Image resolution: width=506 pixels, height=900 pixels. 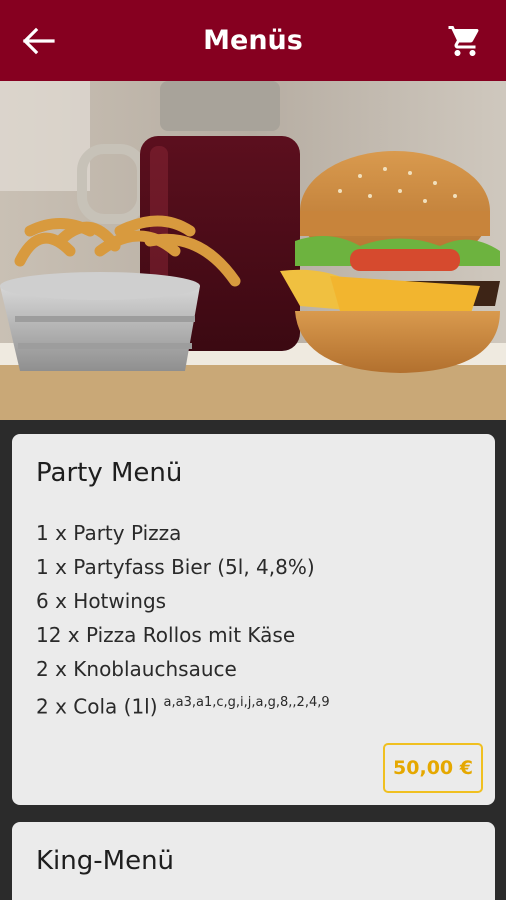 What do you see at coordinates (175, 567) in the screenshot?
I see `menu-item-text: 1 x Partyfass Bier (5l, 4,8%)` at bounding box center [175, 567].